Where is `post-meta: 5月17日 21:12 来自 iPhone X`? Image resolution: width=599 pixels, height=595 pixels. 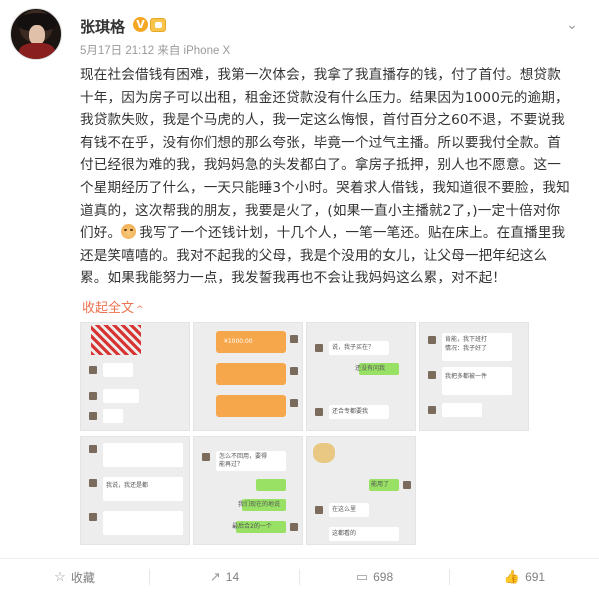 post-meta: 5月17日 21:12 来自 iPhone X is located at coordinates (155, 51).